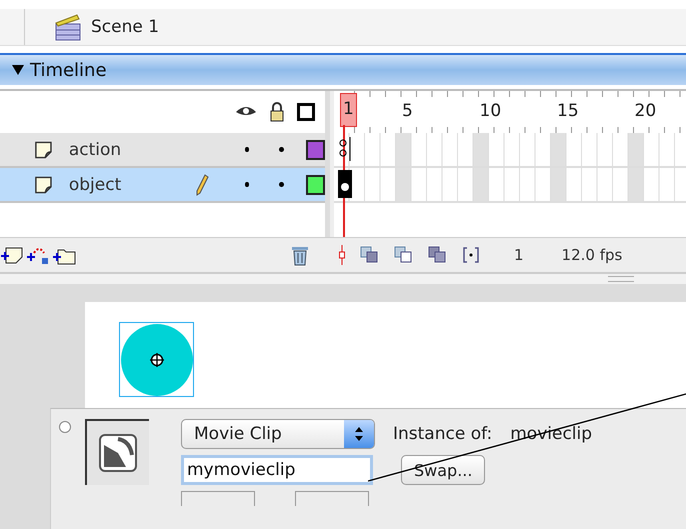 The width and height of the screenshot is (686, 529). What do you see at coordinates (12, 255) in the screenshot?
I see `add-layer-icon` at bounding box center [12, 255].